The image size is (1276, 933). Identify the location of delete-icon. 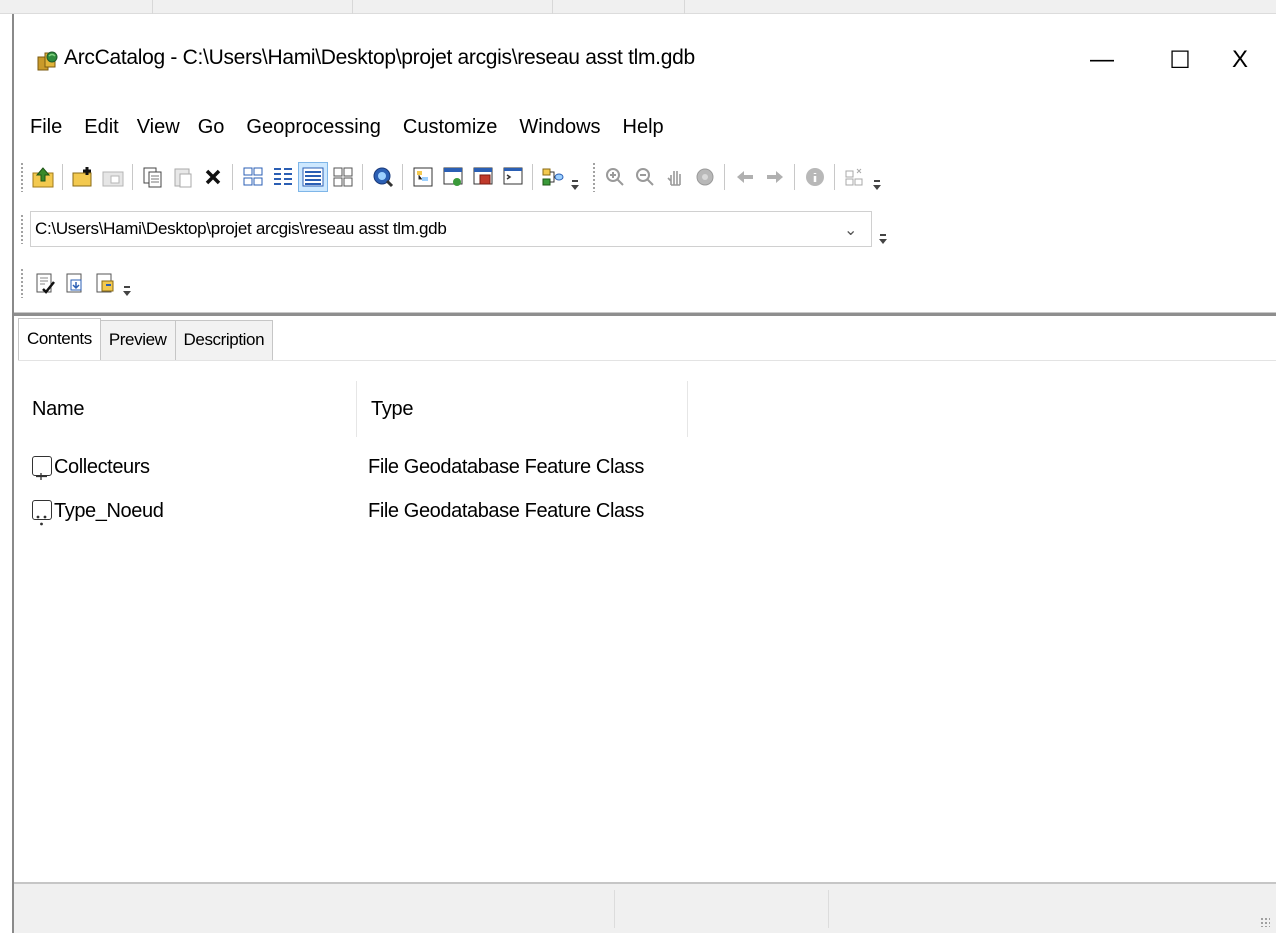
(213, 177).